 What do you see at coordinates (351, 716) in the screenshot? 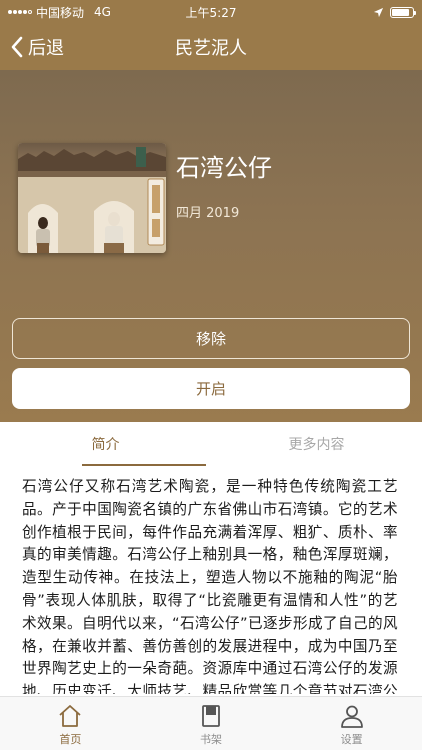
I see `user-icon` at bounding box center [351, 716].